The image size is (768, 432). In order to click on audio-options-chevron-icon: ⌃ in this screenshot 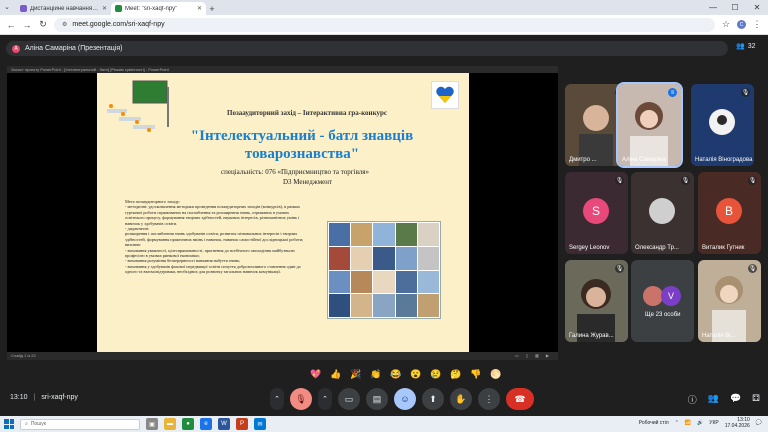, I will do `click(277, 399)`.